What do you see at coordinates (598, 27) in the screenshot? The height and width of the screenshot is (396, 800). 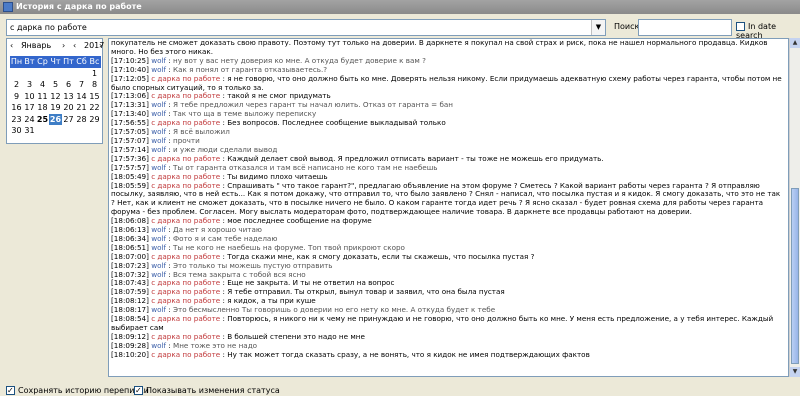 I see `chevron-down-icon: ▼` at bounding box center [598, 27].